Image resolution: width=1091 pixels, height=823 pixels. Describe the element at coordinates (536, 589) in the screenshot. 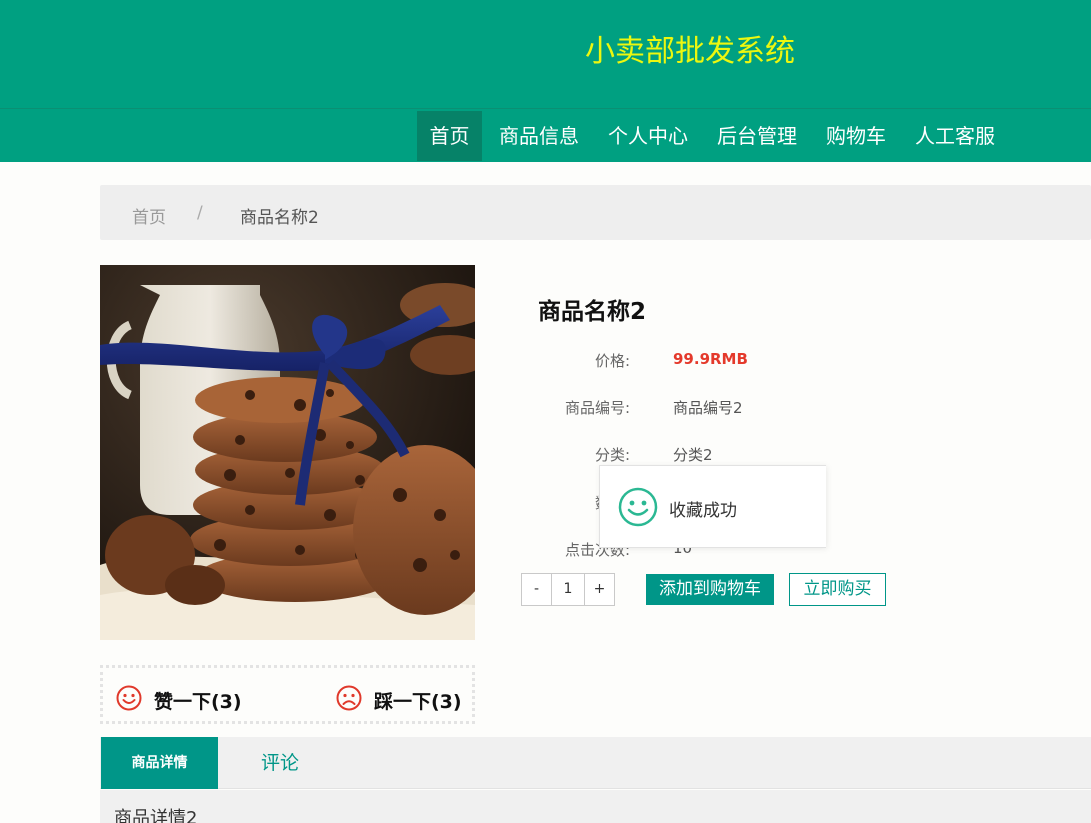

I see `quantity-decrease-button: -` at that location.